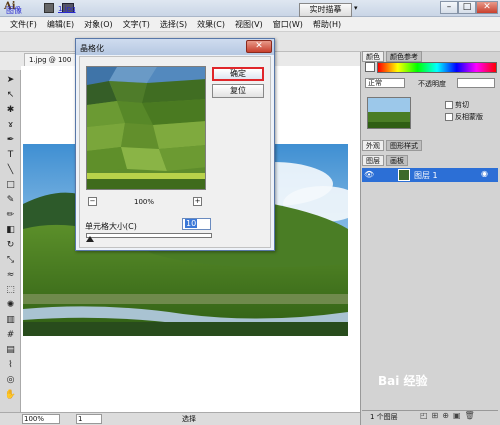 The width and height of the screenshot is (500, 425). What do you see at coordinates (426, 175) in the screenshot?
I see `layer-name: 图层 1` at bounding box center [426, 175].